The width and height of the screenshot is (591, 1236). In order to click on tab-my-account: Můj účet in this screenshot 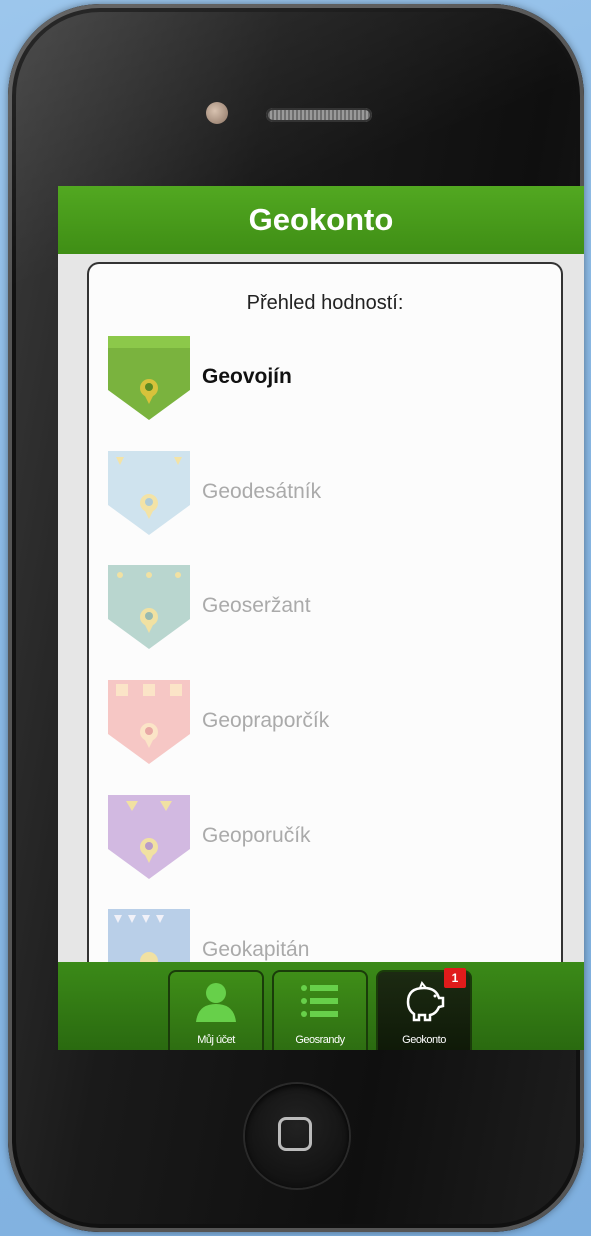, I will do `click(216, 1010)`.